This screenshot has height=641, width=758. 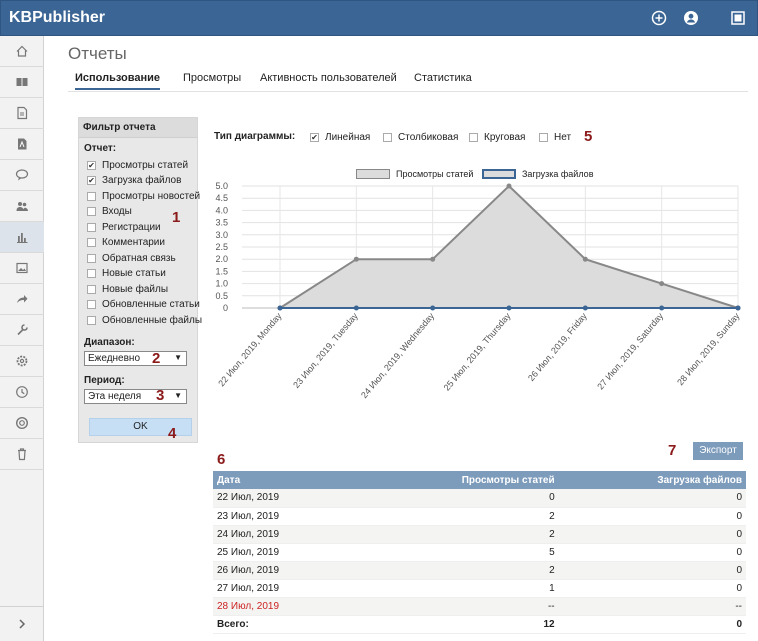 What do you see at coordinates (138, 128) in the screenshot?
I see `filter-title: Фильтр отчета` at bounding box center [138, 128].